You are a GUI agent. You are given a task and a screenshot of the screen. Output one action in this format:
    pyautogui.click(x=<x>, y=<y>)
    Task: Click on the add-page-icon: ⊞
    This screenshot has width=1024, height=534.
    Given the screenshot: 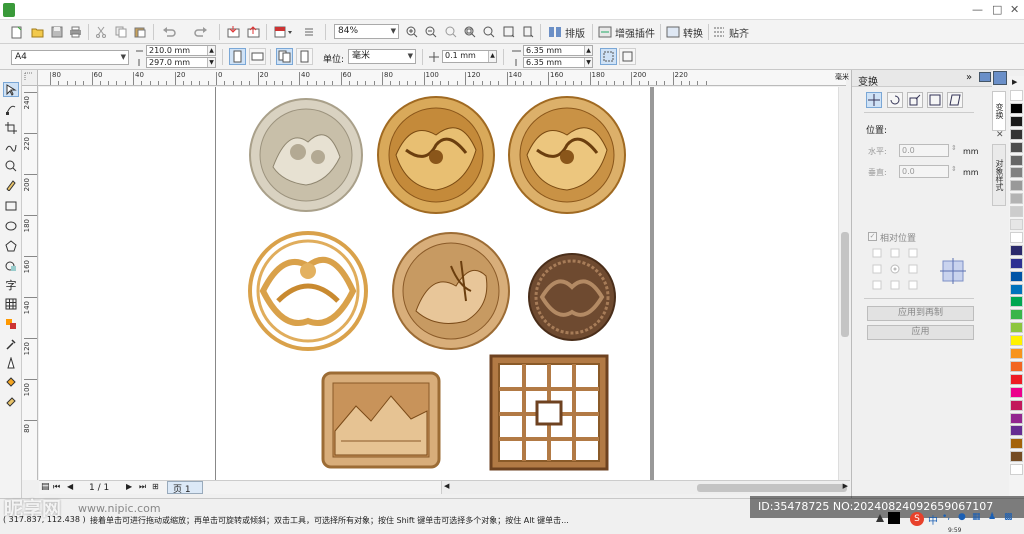 What is the action you would take?
    pyautogui.click(x=155, y=486)
    